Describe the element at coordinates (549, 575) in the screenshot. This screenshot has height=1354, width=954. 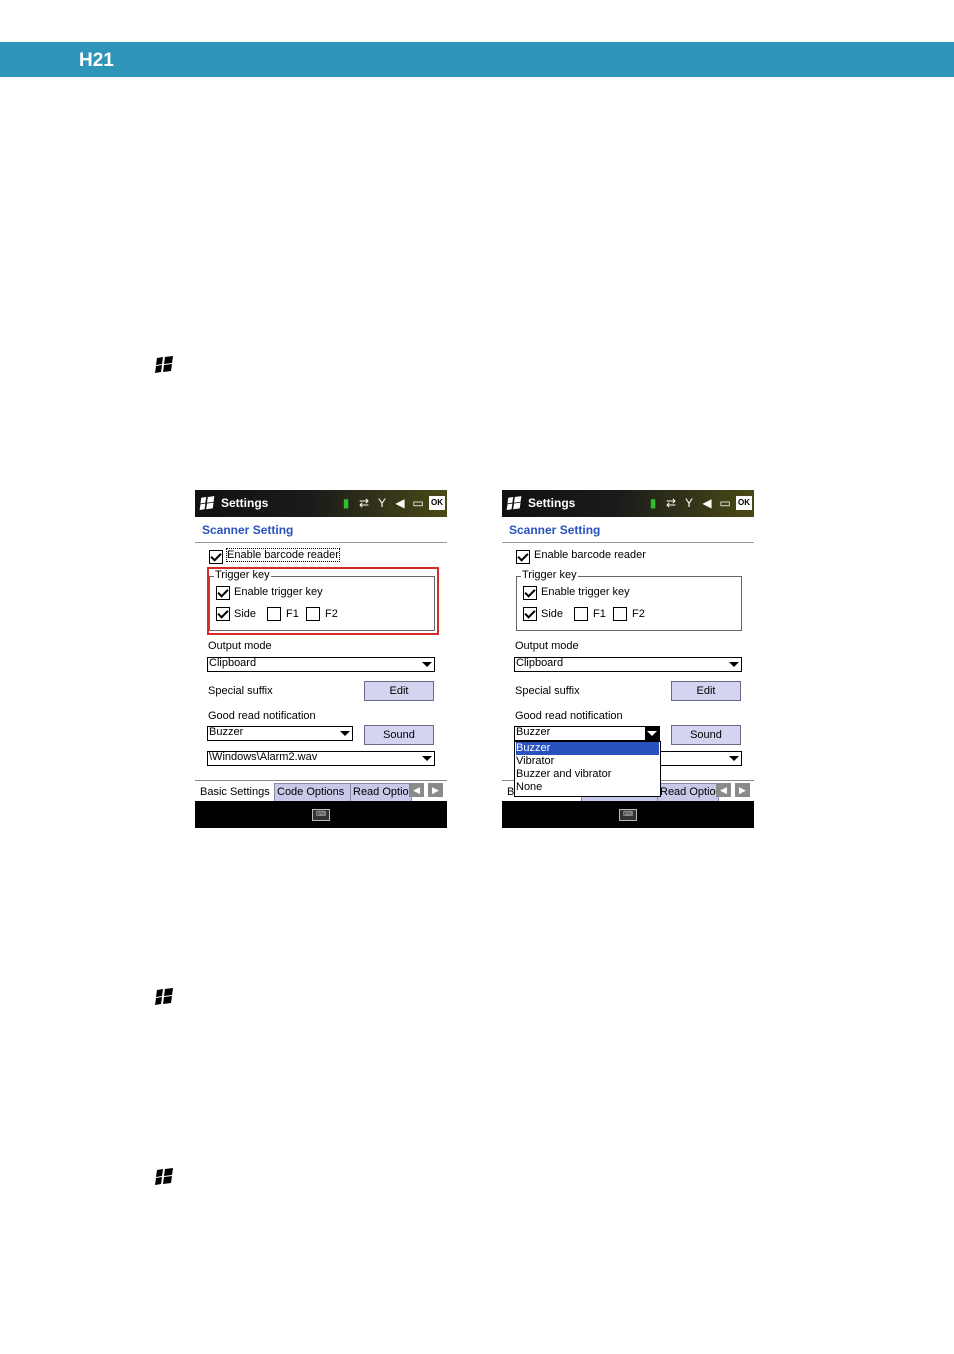
I see `trigger-key-group-label: Trigger key` at that location.